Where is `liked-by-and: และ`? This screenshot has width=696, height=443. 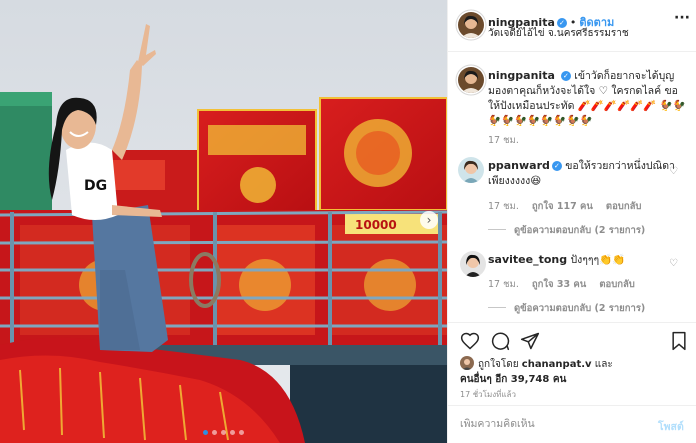
liked-by-and: และ is located at coordinates (603, 364).